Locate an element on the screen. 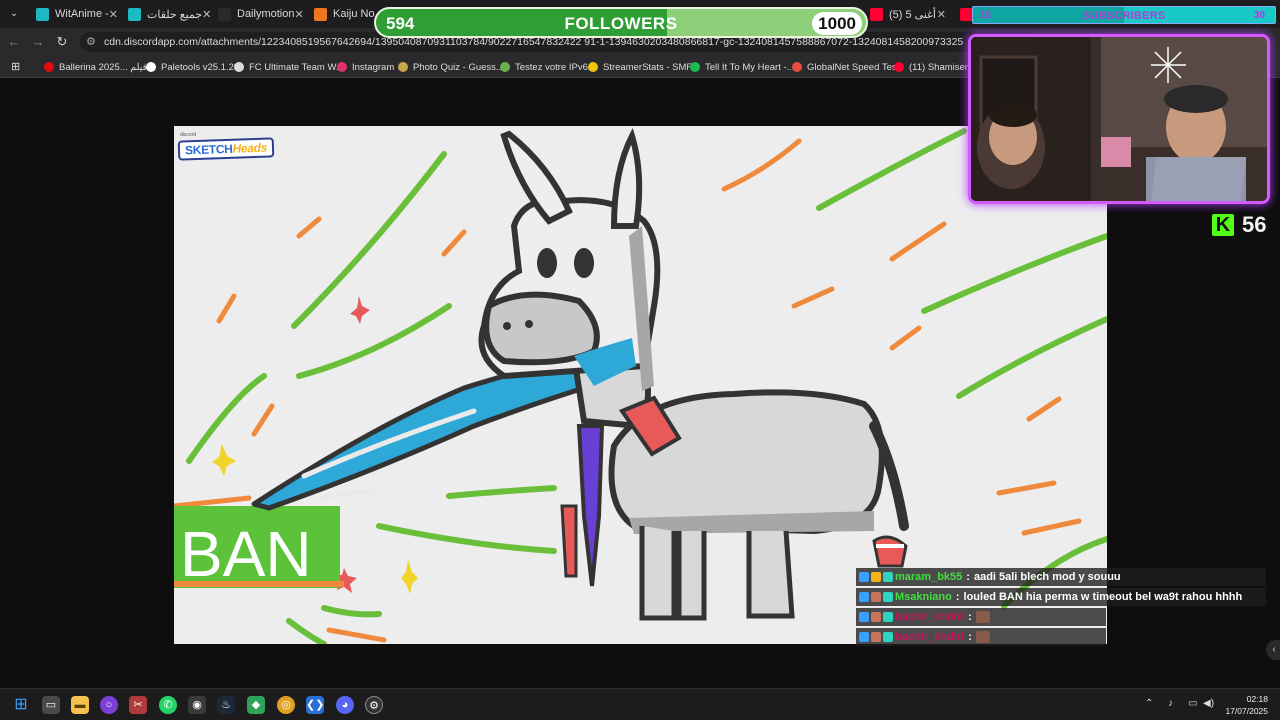 The height and width of the screenshot is (720, 1280). subscribers-goal-bar: SUBSCRIBERS 15 30 is located at coordinates (1124, 15).